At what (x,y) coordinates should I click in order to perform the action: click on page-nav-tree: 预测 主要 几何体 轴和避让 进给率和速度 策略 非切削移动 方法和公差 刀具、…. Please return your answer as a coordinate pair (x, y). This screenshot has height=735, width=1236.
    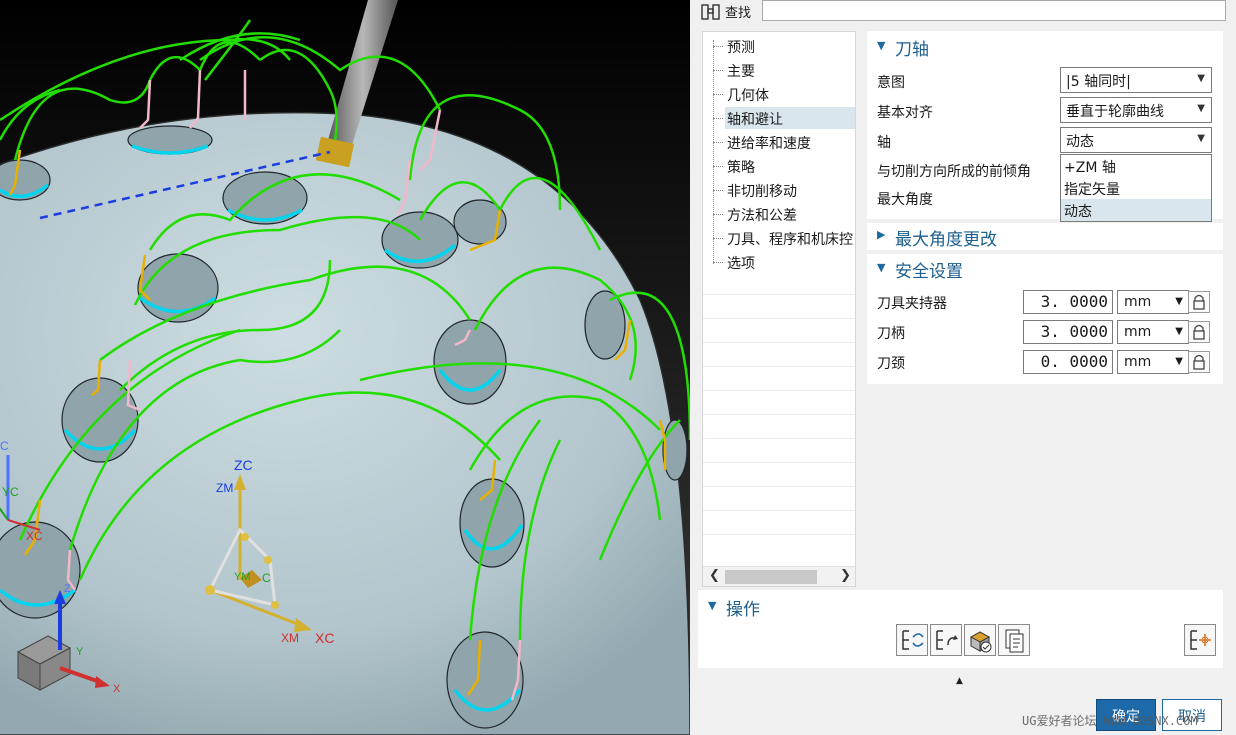
    Looking at the image, I should click on (779, 309).